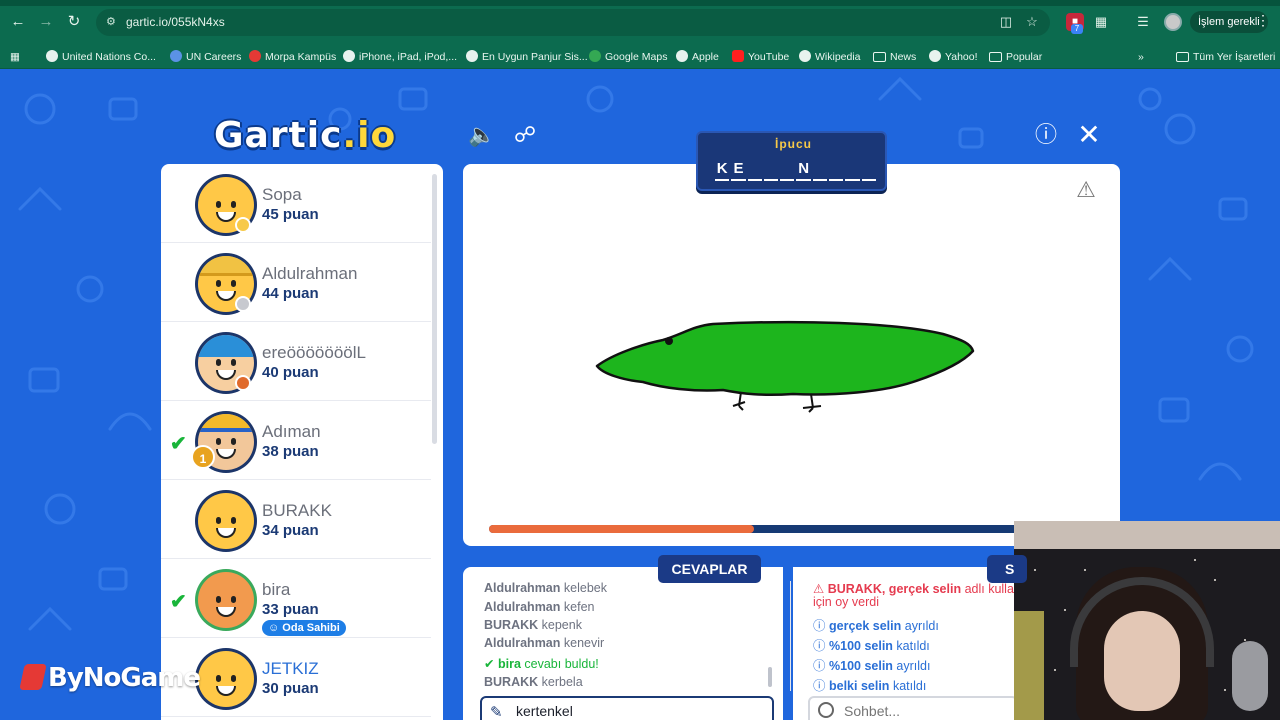 The width and height of the screenshot is (1280, 720). I want to click on profile-avatar, so click(1173, 22).